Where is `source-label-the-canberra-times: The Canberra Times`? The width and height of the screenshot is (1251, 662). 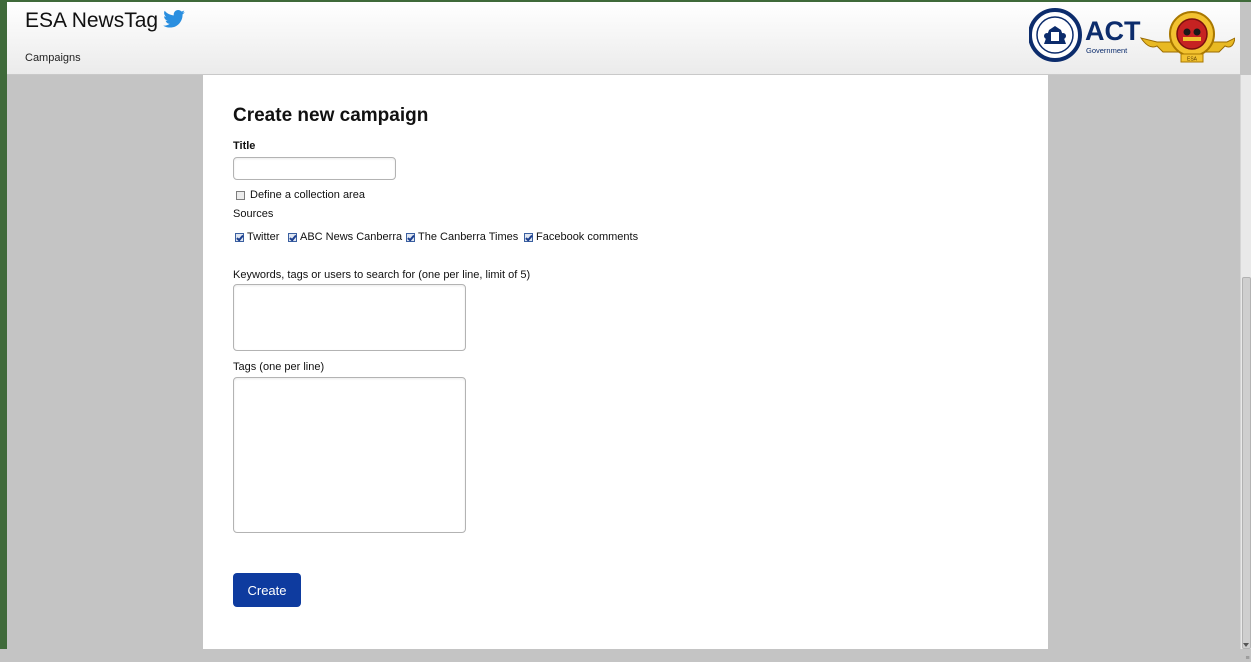
source-label-the-canberra-times: The Canberra Times is located at coordinates (468, 237).